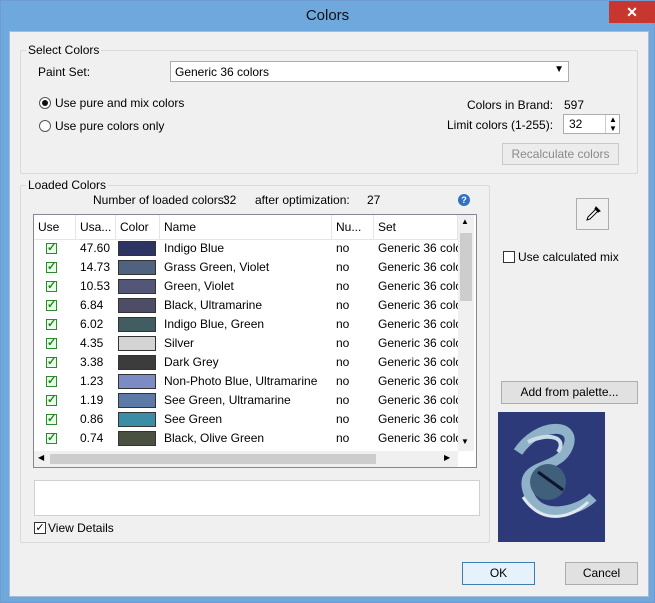  Describe the element at coordinates (40, 528) in the screenshot. I see `view-details-checkbox: ✓` at that location.